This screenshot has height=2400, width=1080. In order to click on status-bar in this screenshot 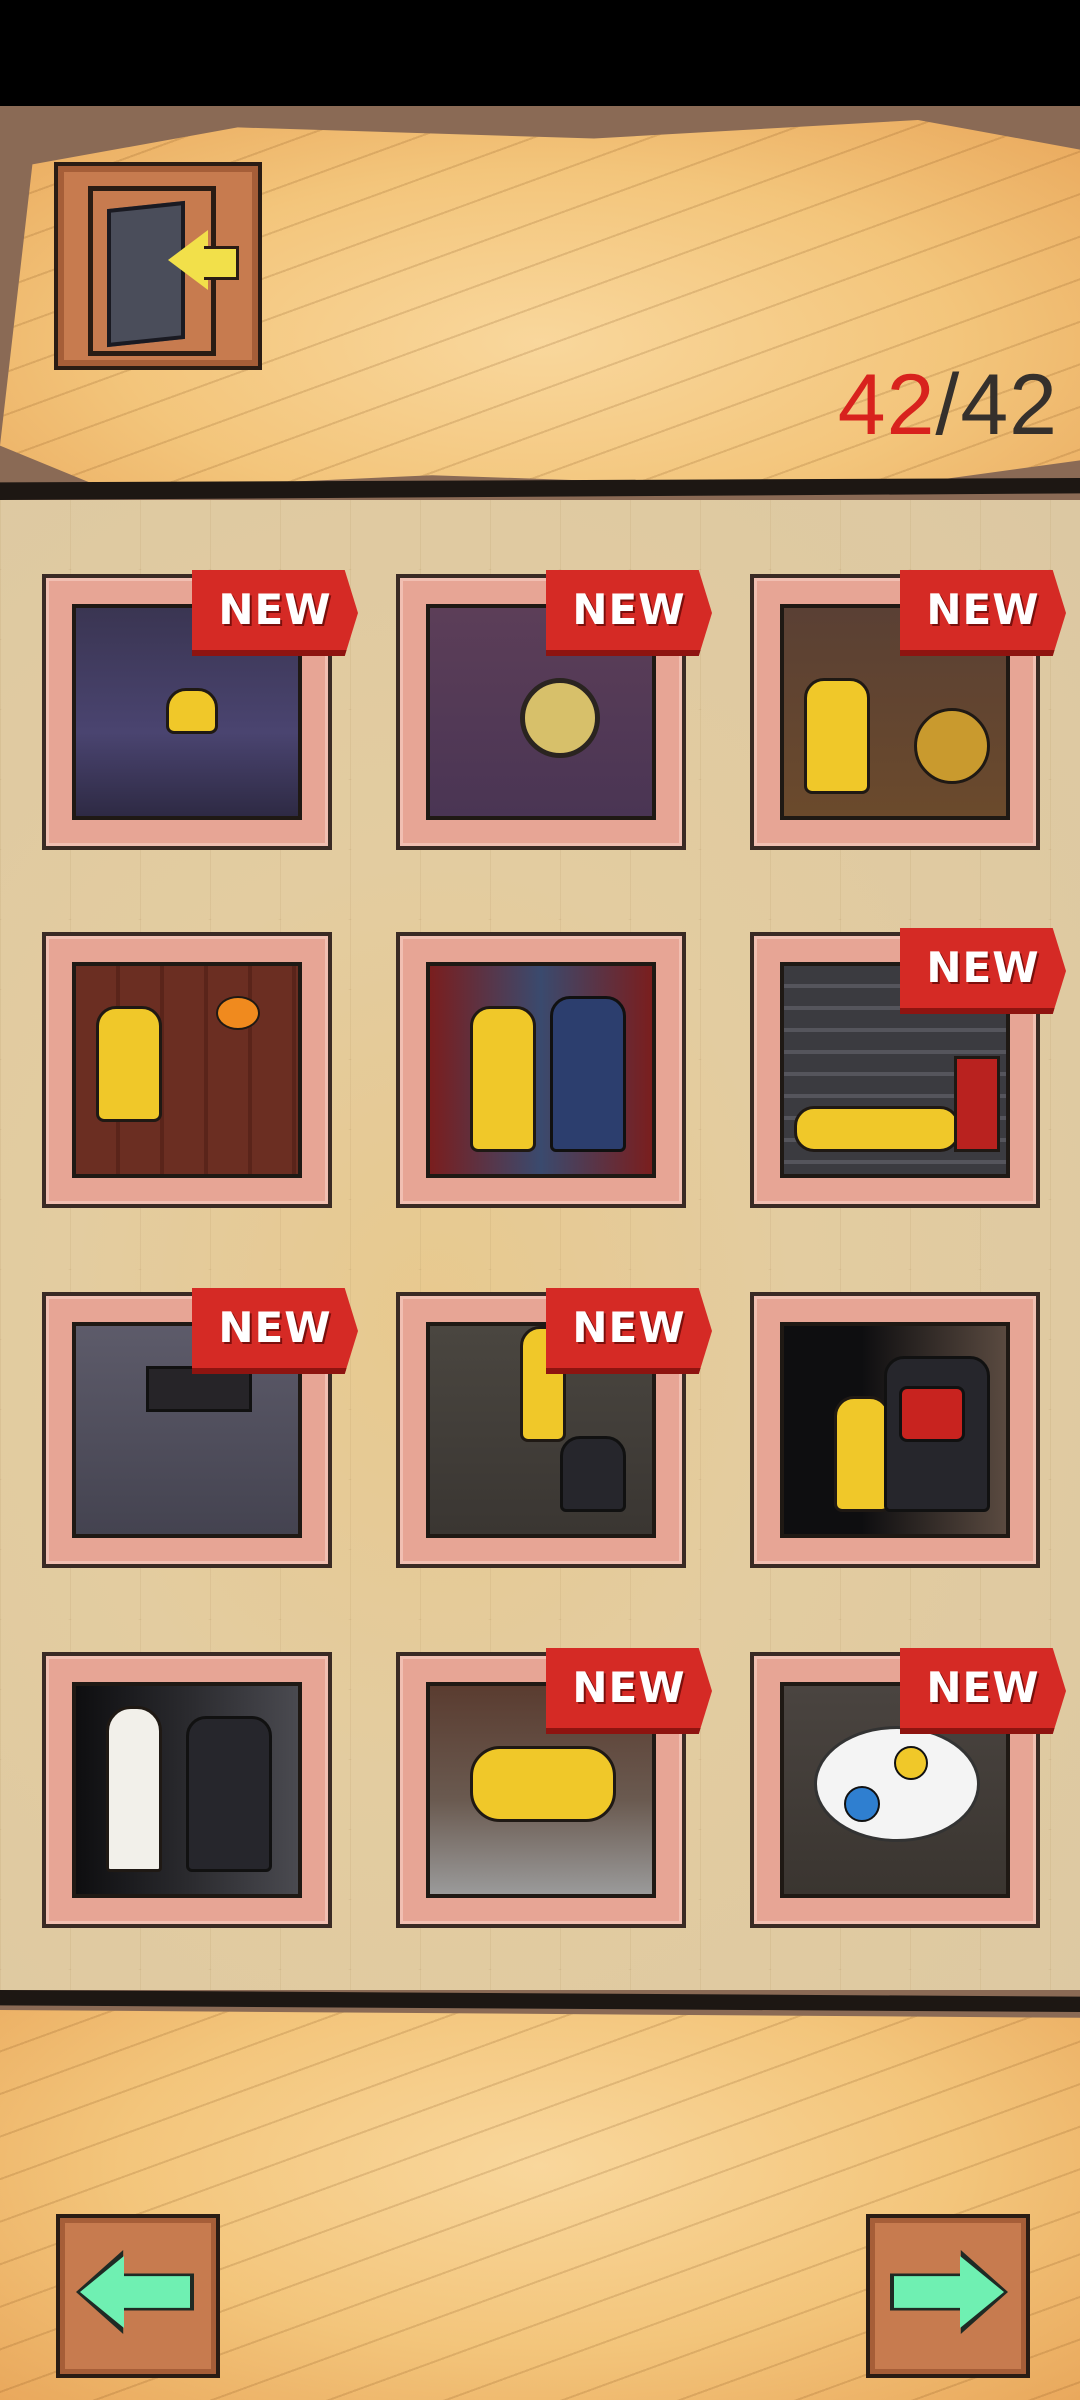, I will do `click(540, 53)`.